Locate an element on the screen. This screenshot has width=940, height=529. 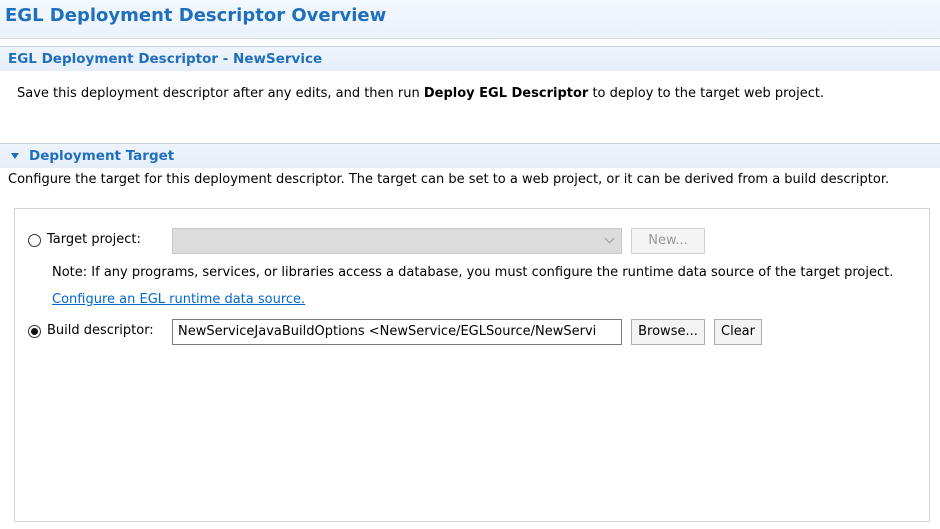
editor-header: EGL Deployment Descriptor Overview is located at coordinates (470, 19).